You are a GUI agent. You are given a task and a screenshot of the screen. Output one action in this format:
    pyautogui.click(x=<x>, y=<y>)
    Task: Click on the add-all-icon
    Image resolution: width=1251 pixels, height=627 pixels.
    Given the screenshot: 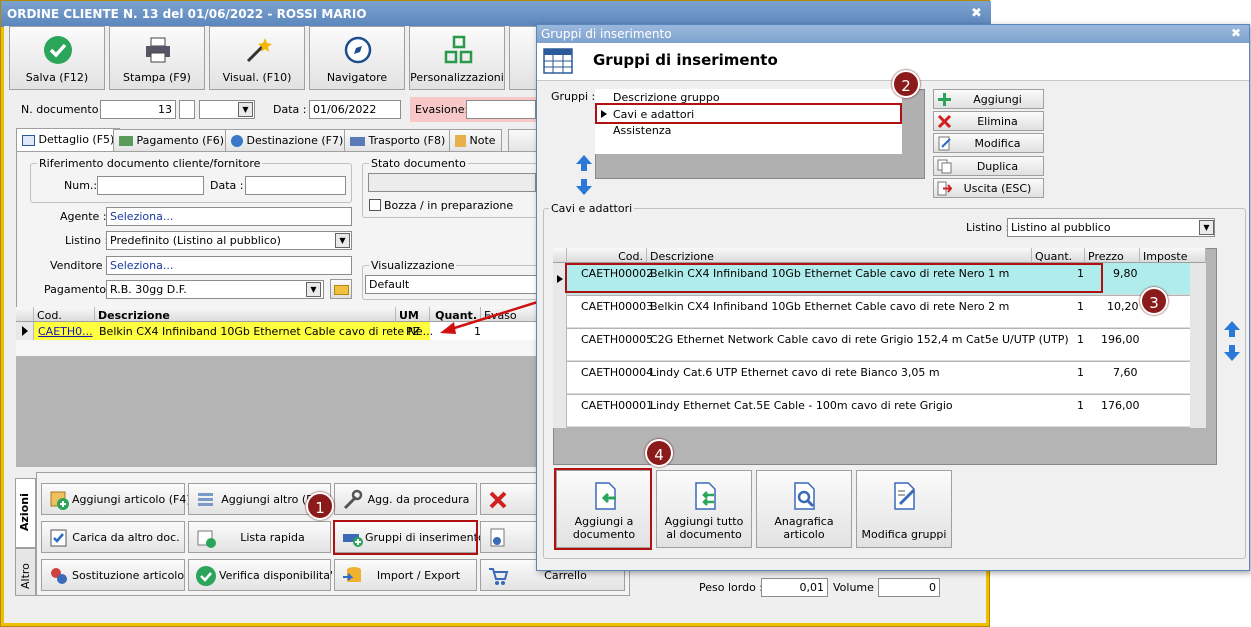 What is the action you would take?
    pyautogui.click(x=705, y=496)
    